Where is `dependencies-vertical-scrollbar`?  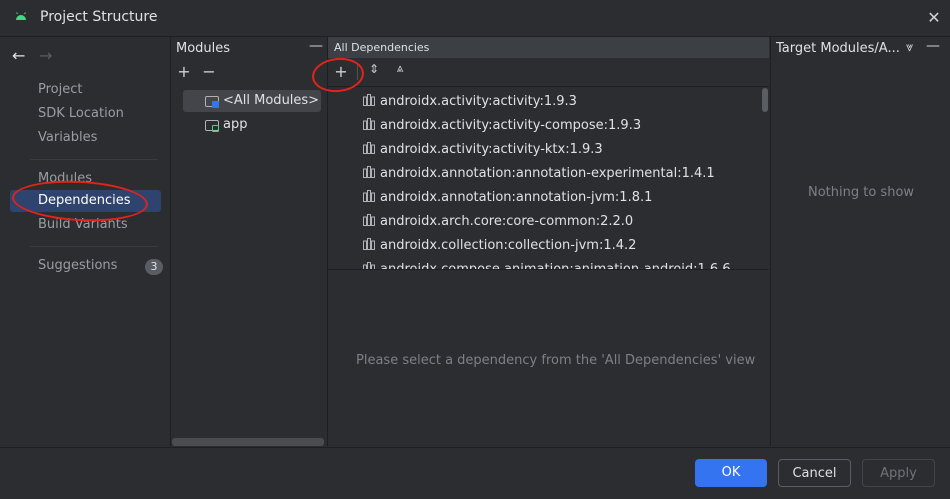 dependencies-vertical-scrollbar is located at coordinates (765, 100).